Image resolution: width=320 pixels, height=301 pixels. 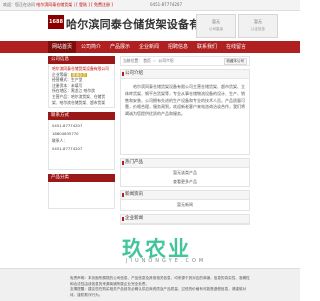 I want to click on company-news-title: 企业新闻, so click(x=185, y=219).